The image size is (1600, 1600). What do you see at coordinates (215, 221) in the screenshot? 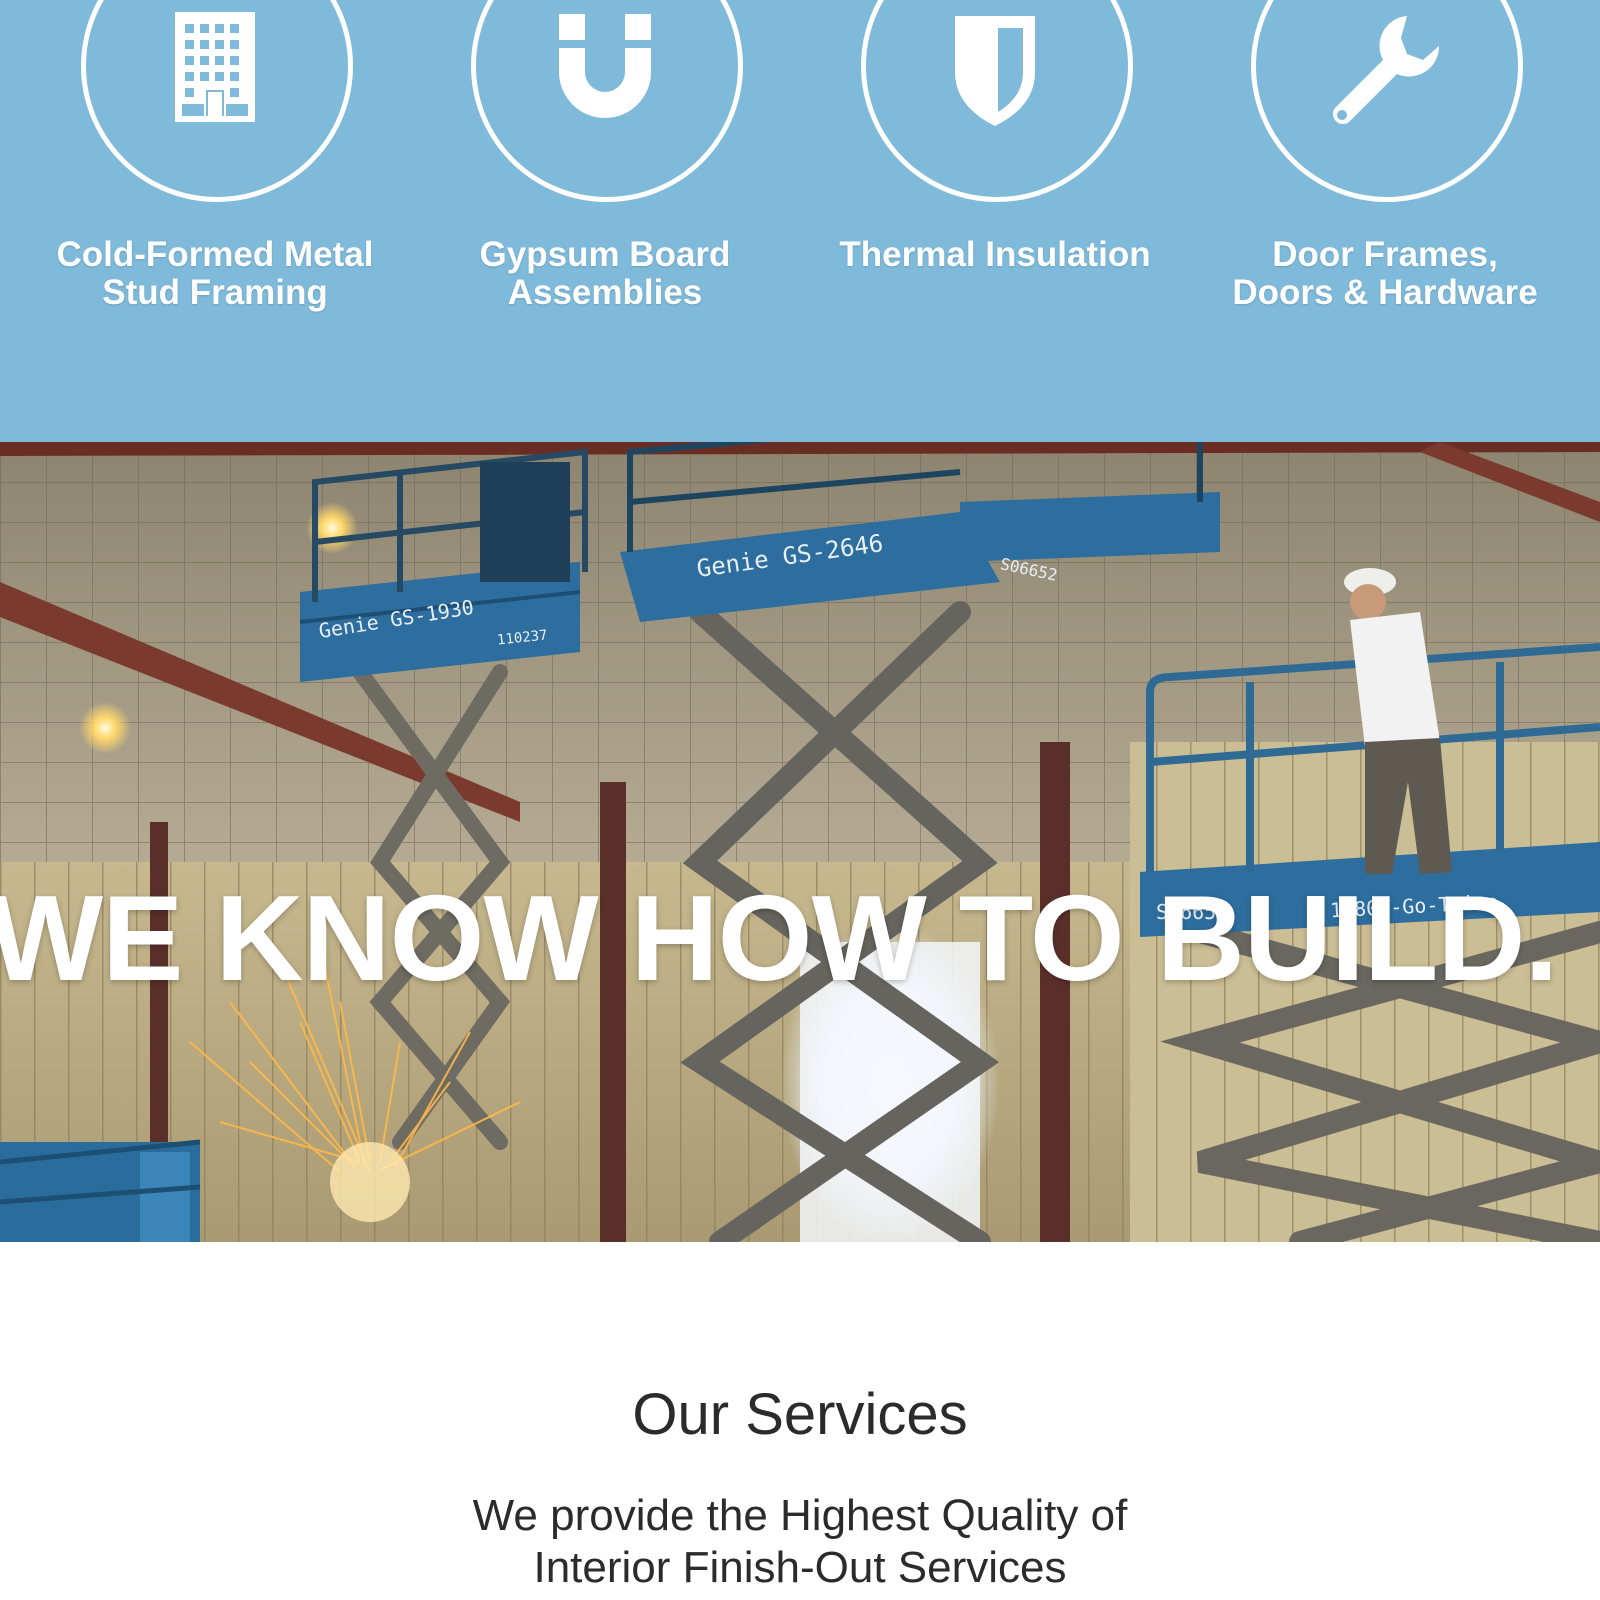
I see `feature-metal-stud-framing: Cold-Formed Metal Stud Framing` at bounding box center [215, 221].